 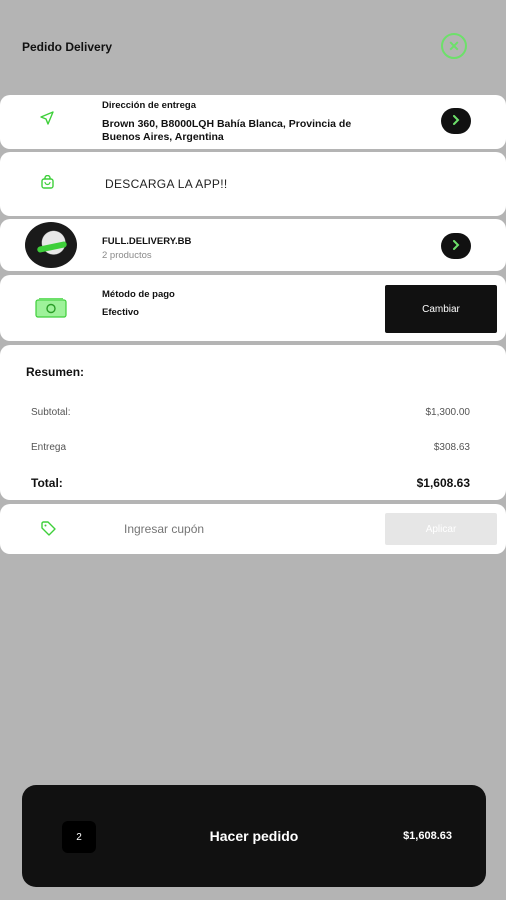 I want to click on close-icon: ✕, so click(x=454, y=46).